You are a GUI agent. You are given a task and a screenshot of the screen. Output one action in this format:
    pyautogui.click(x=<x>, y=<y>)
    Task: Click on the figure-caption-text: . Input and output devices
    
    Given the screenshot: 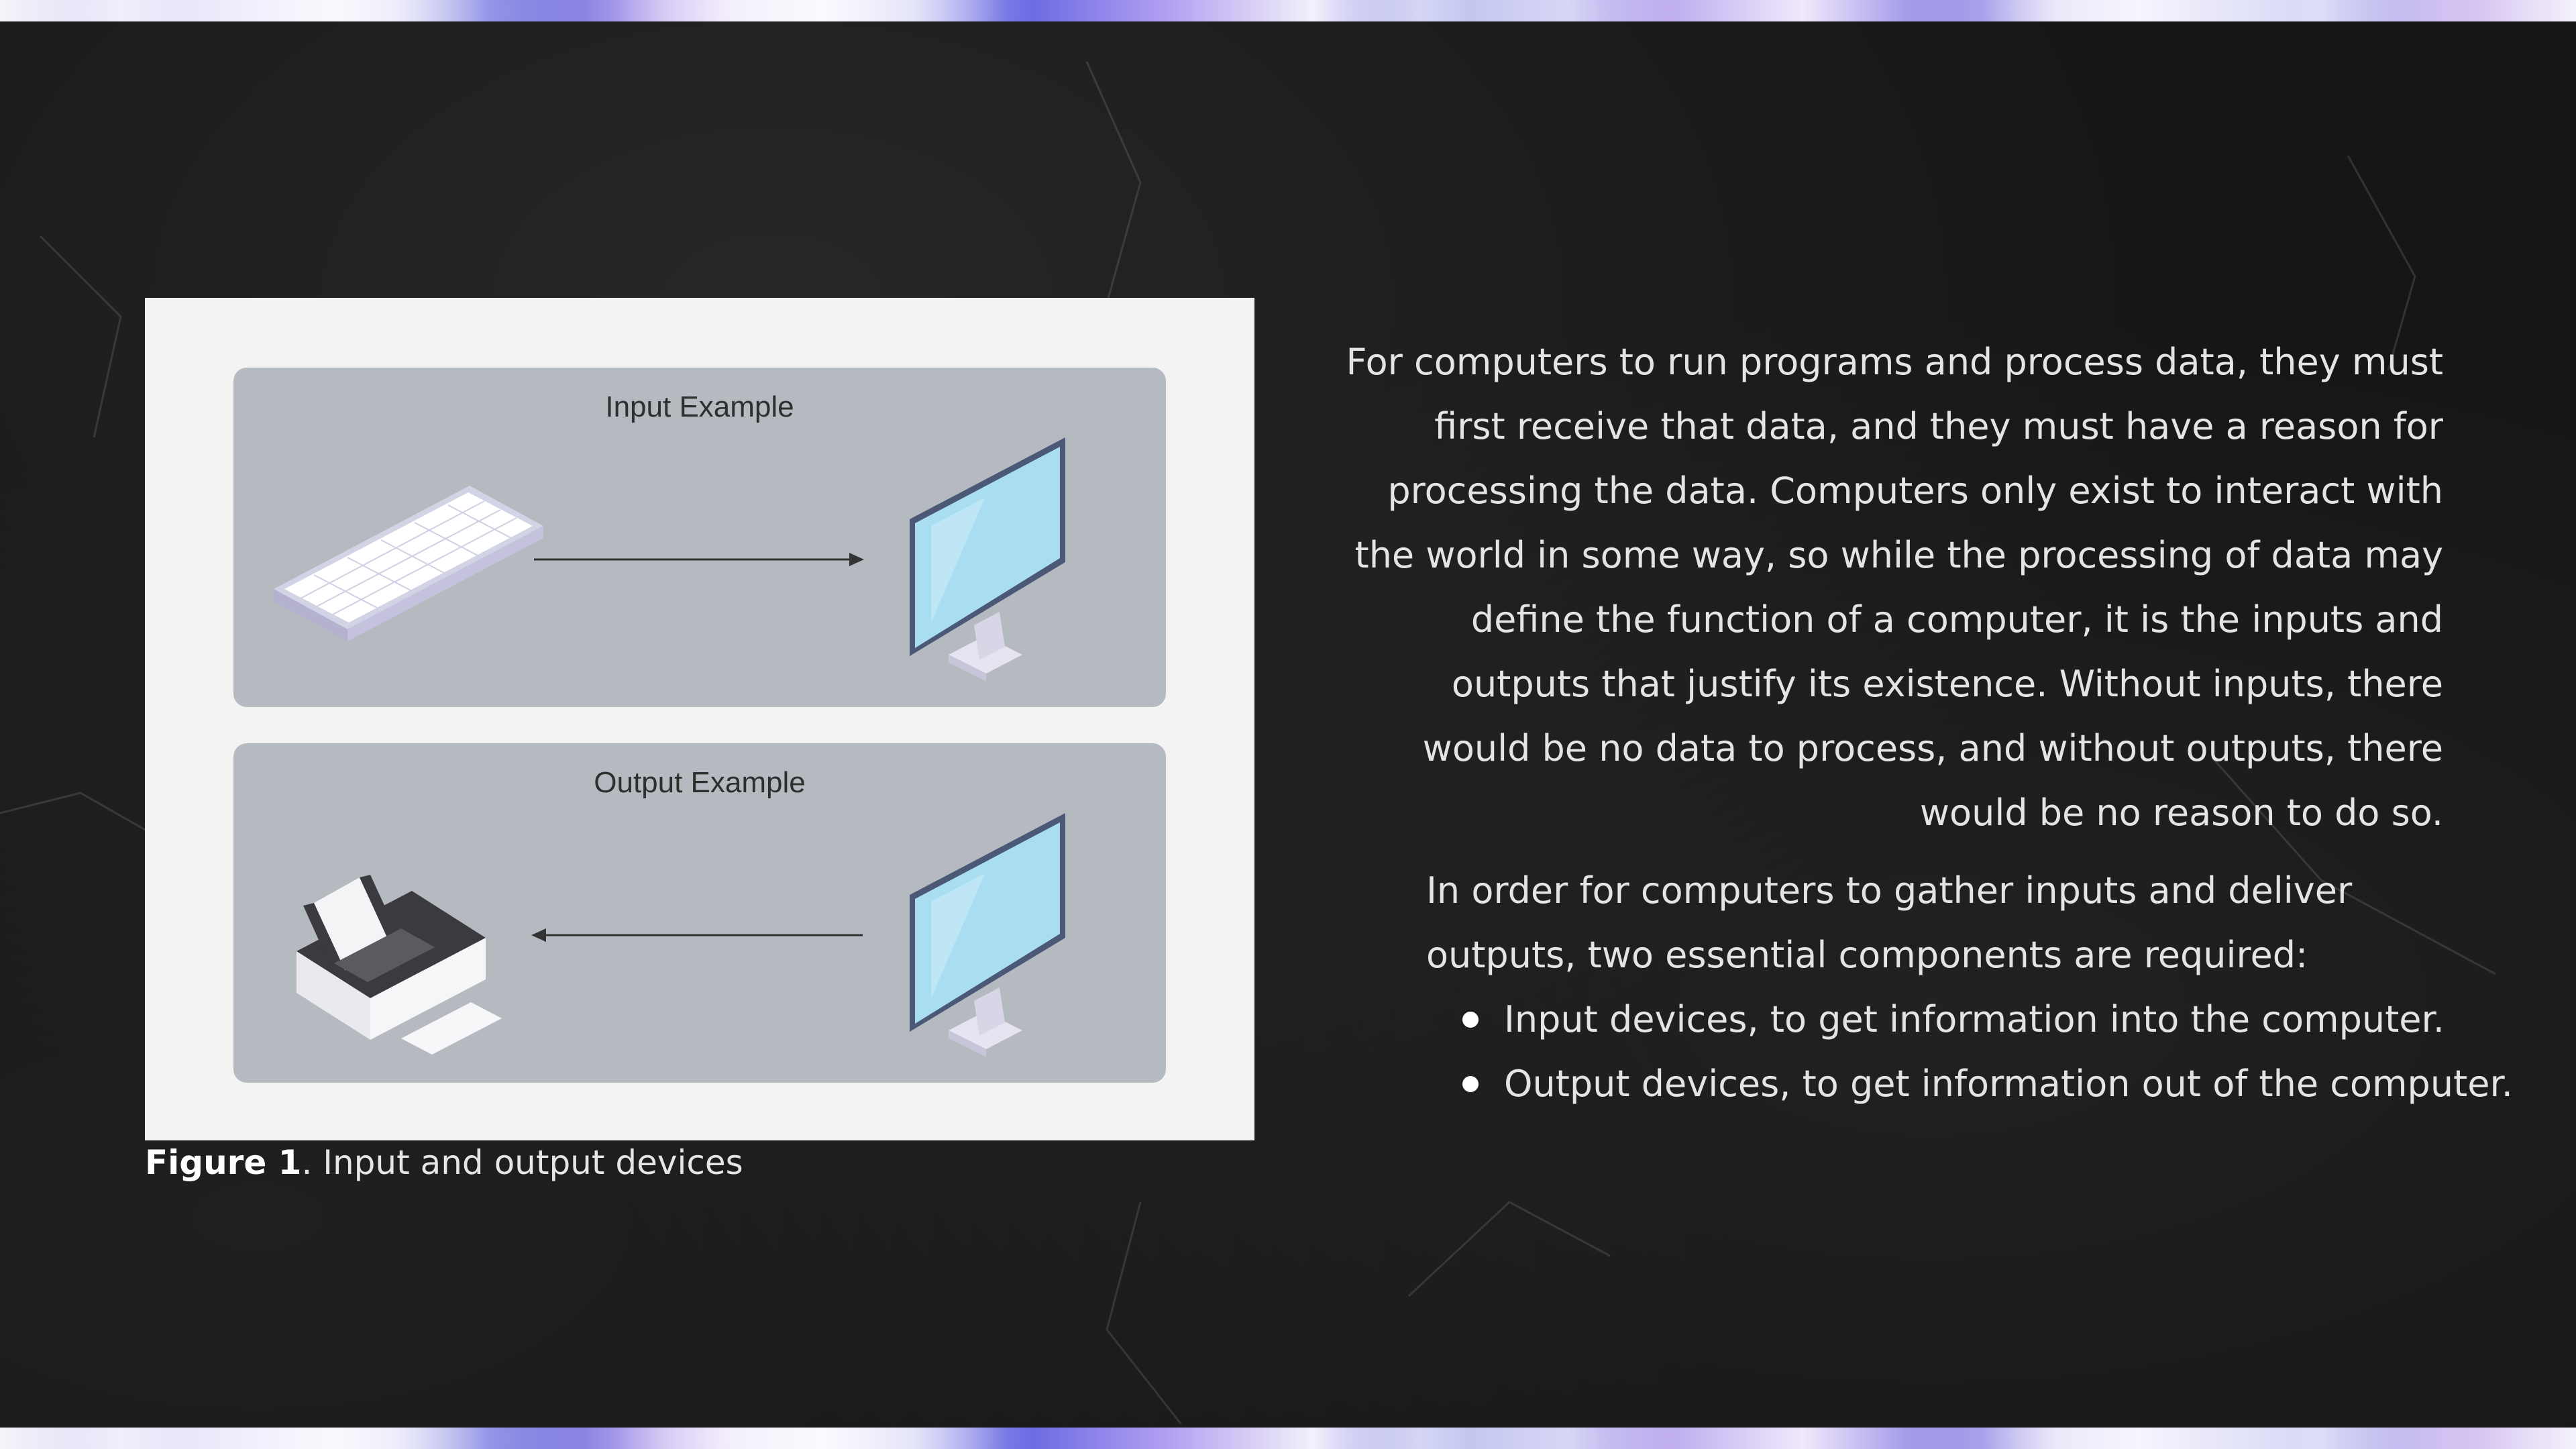 What is the action you would take?
    pyautogui.click(x=522, y=1162)
    